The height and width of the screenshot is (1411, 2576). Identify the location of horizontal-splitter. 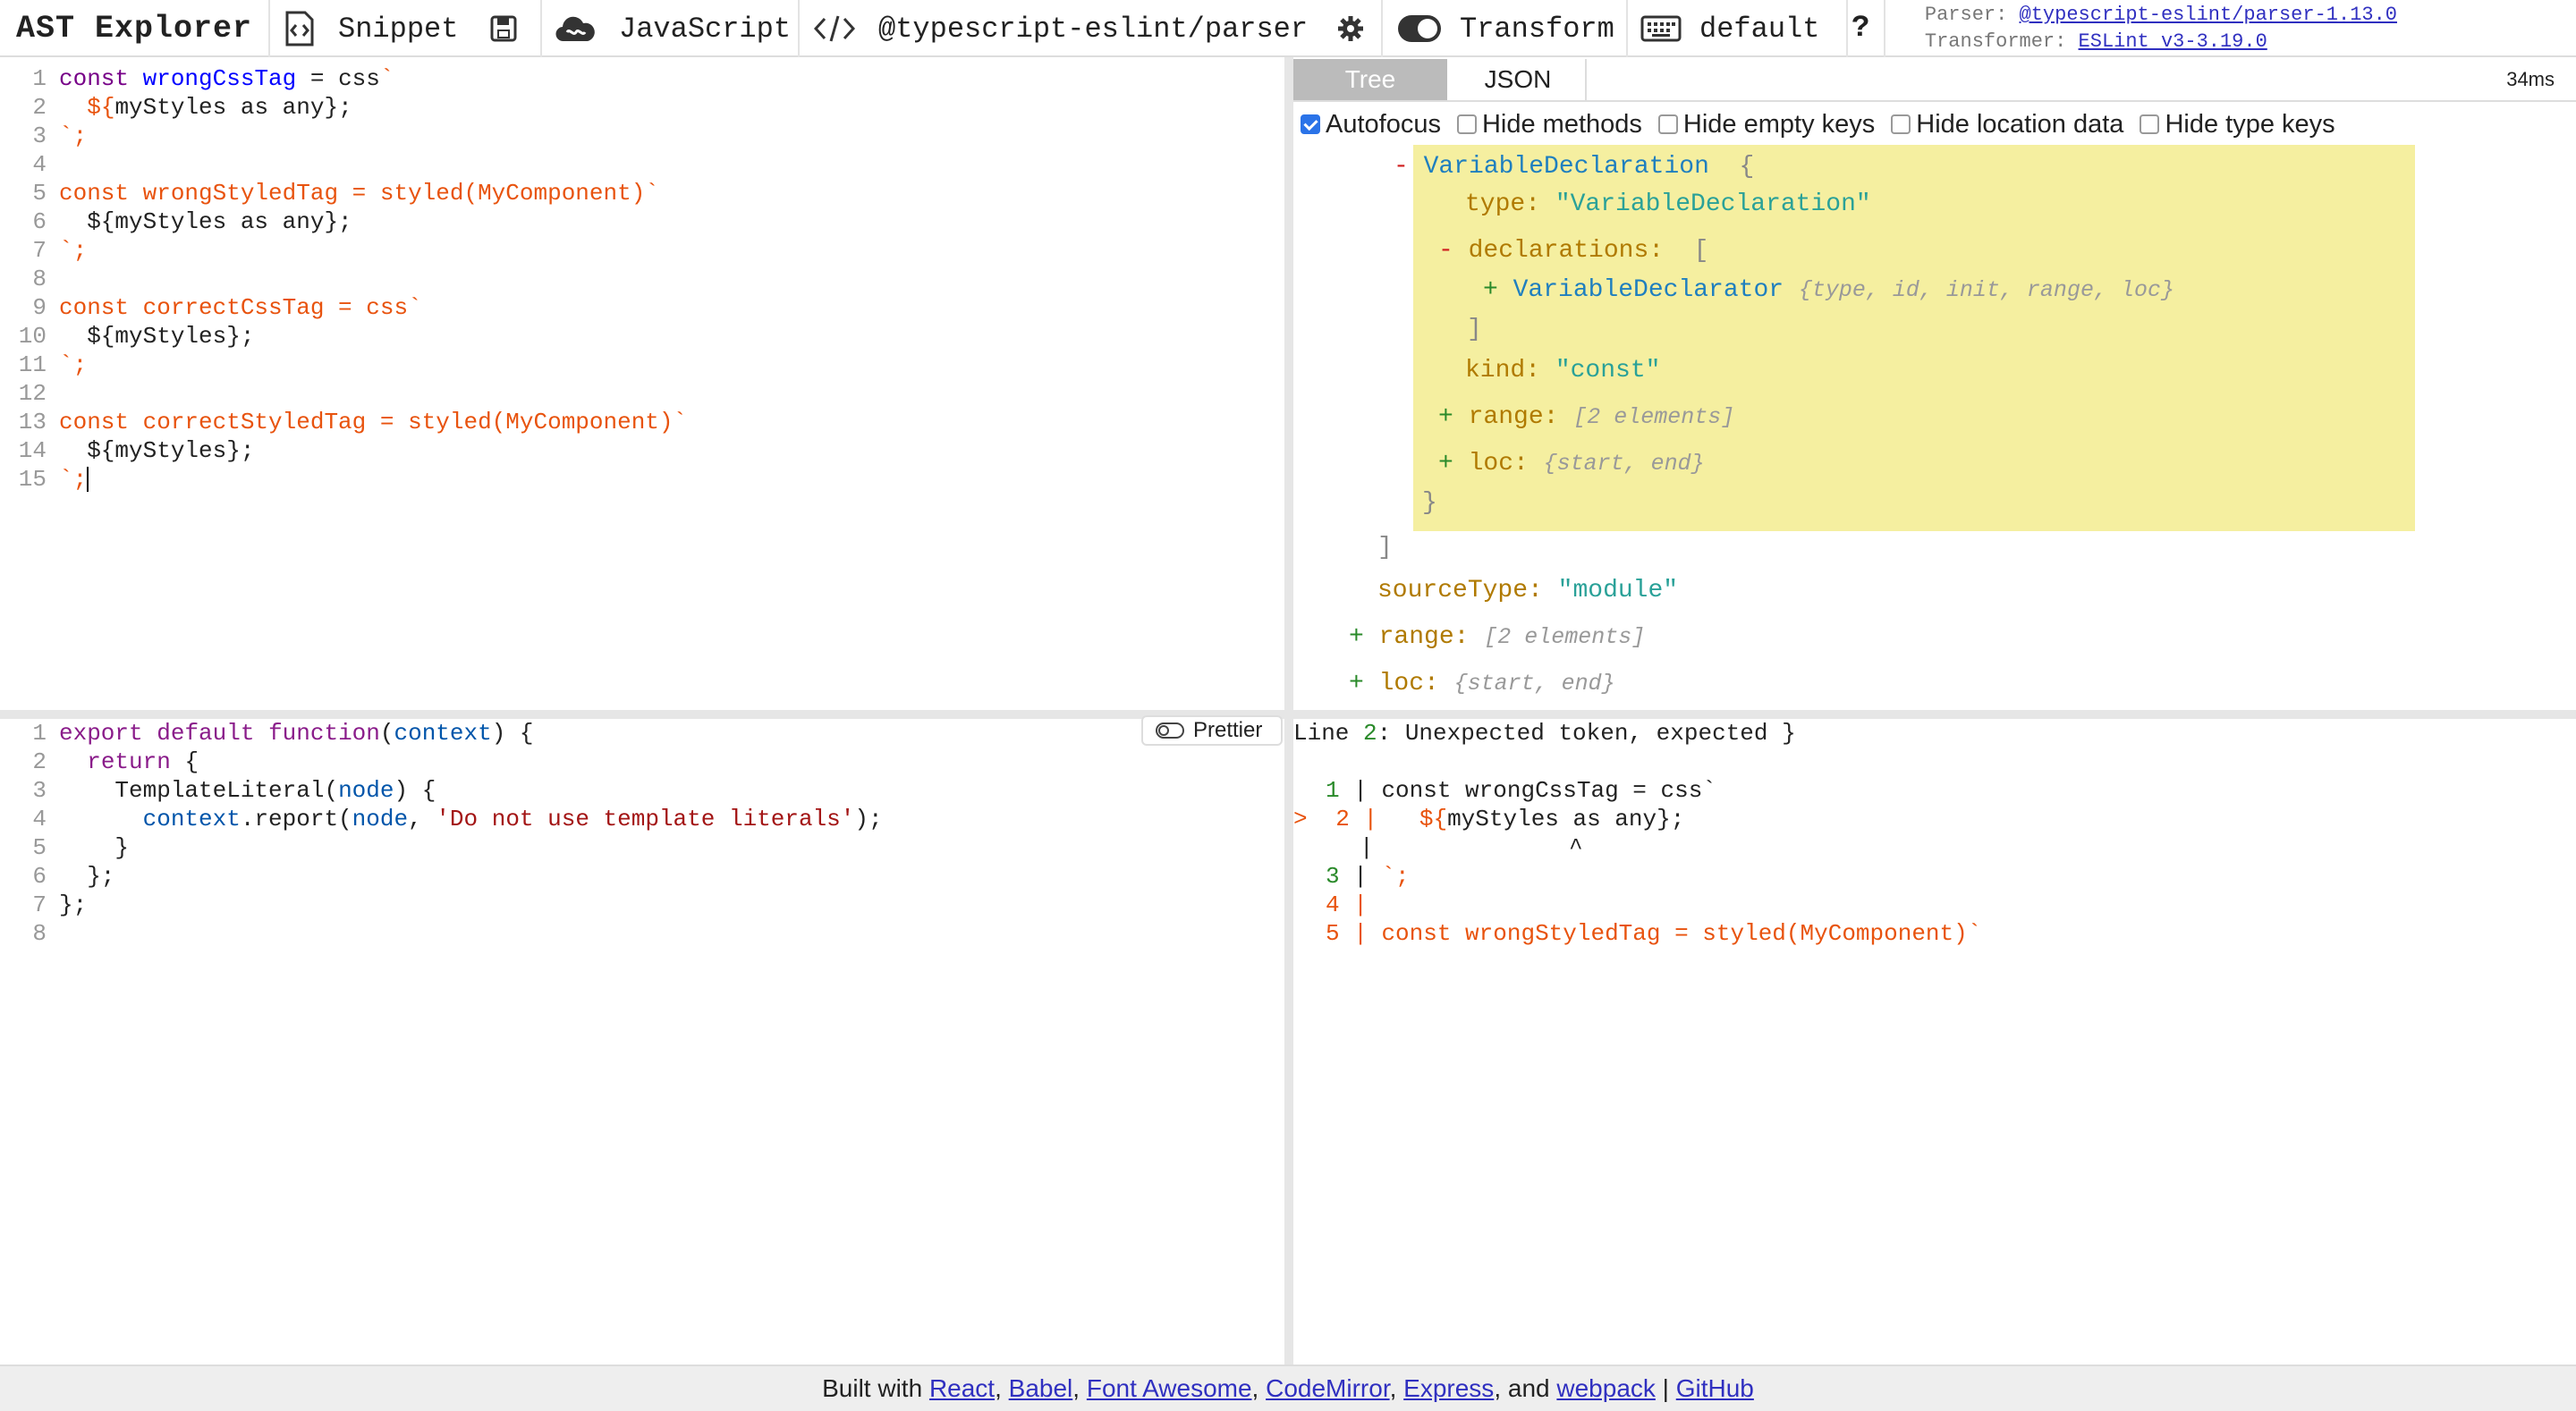
(1288, 715).